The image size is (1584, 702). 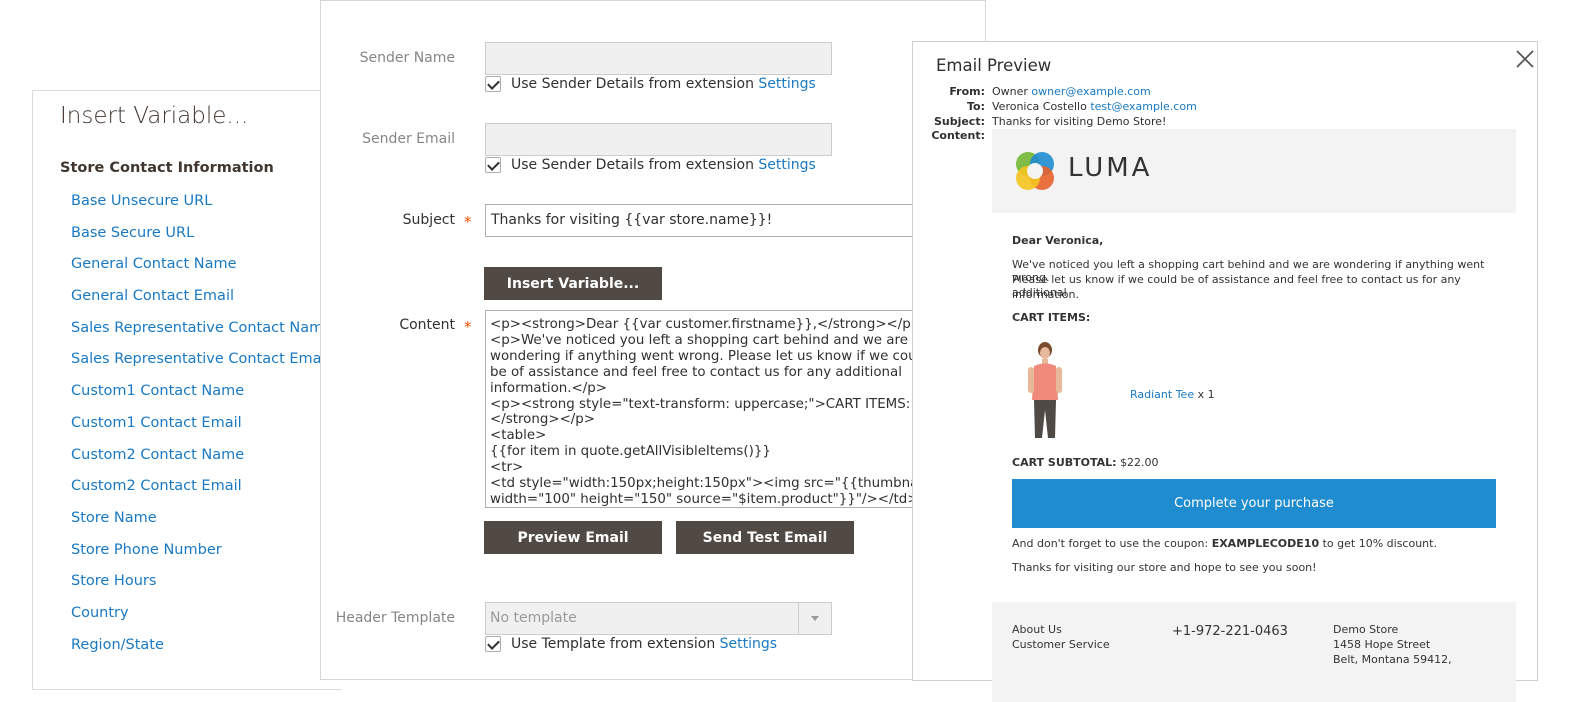 I want to click on use-template-row: Use Template from extension Settings, so click(x=631, y=644).